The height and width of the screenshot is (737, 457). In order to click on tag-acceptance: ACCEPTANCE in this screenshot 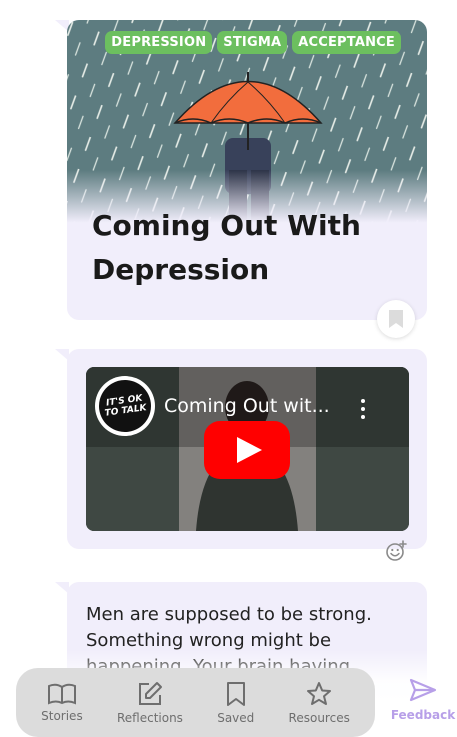, I will do `click(346, 42)`.